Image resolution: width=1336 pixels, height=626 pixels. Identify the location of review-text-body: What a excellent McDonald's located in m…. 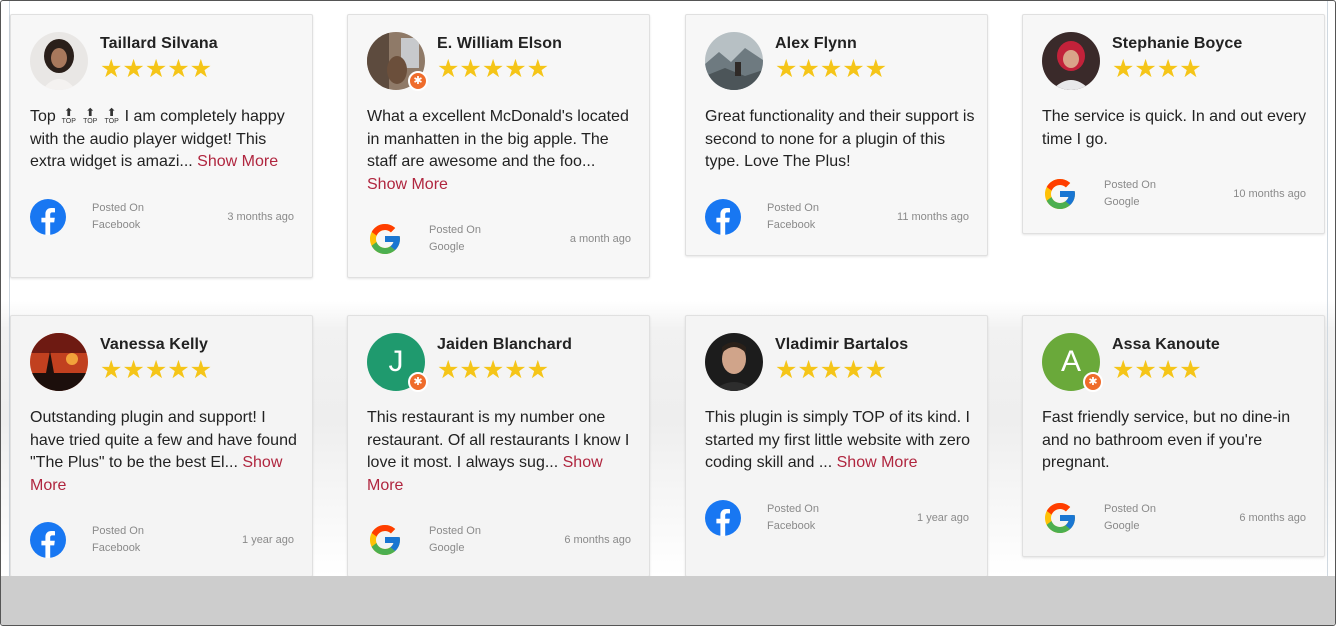
(498, 139).